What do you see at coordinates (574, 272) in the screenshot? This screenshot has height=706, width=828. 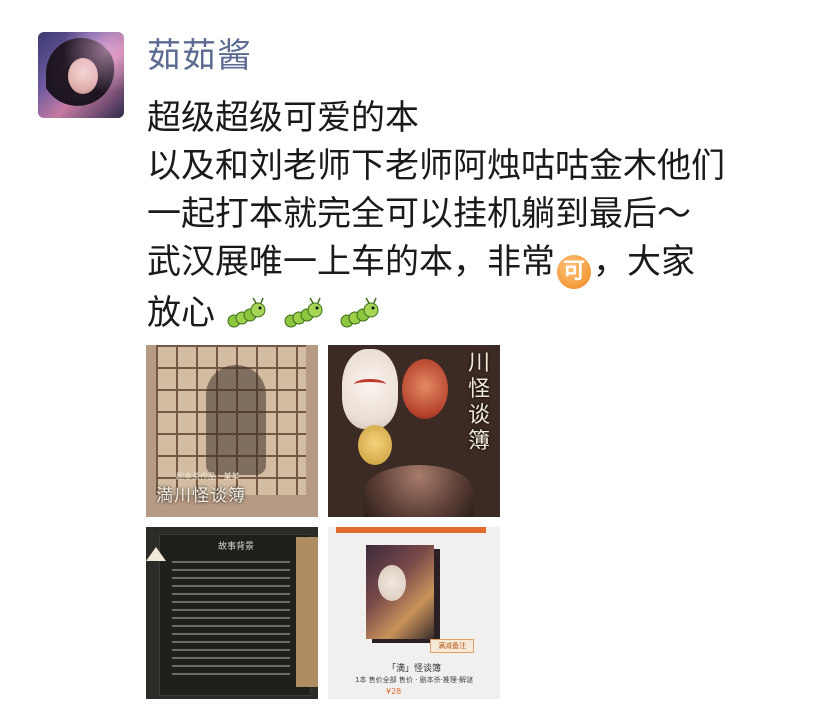 I see `ke-emoji-icon: 可` at bounding box center [574, 272].